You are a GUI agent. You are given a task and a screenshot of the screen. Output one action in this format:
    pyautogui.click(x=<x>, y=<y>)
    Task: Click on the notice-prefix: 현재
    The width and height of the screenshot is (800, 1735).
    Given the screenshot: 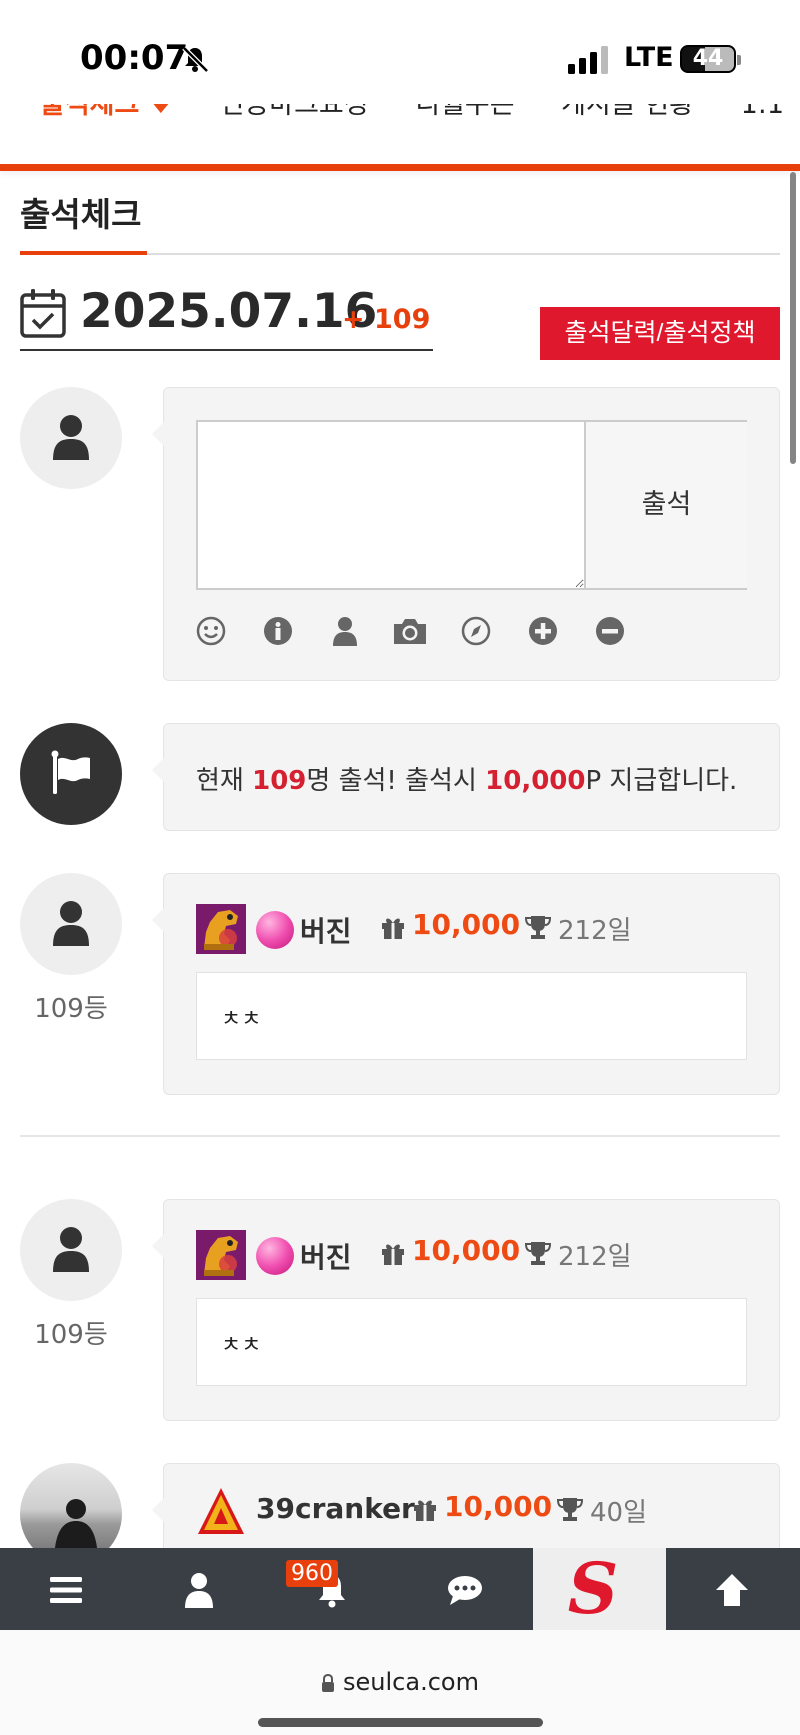 What is the action you would take?
    pyautogui.click(x=224, y=781)
    